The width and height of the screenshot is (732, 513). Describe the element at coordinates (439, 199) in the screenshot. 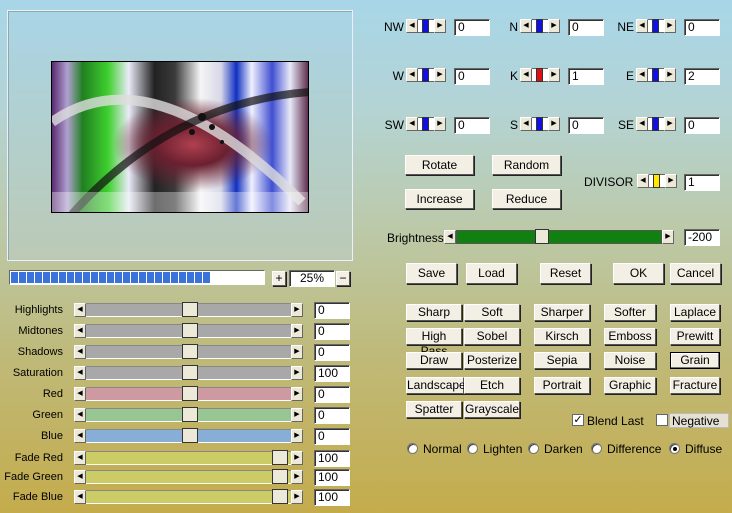

I see `increase-button: Increase` at that location.